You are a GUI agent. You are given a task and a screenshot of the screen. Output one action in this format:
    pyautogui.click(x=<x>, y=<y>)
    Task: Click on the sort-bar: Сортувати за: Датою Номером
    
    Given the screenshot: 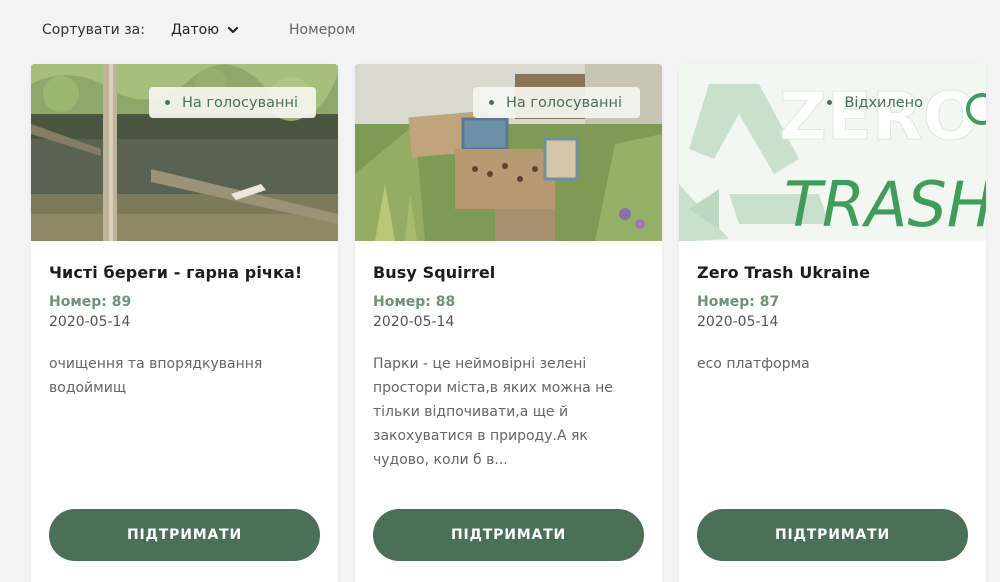 What is the action you would take?
    pyautogui.click(x=198, y=30)
    